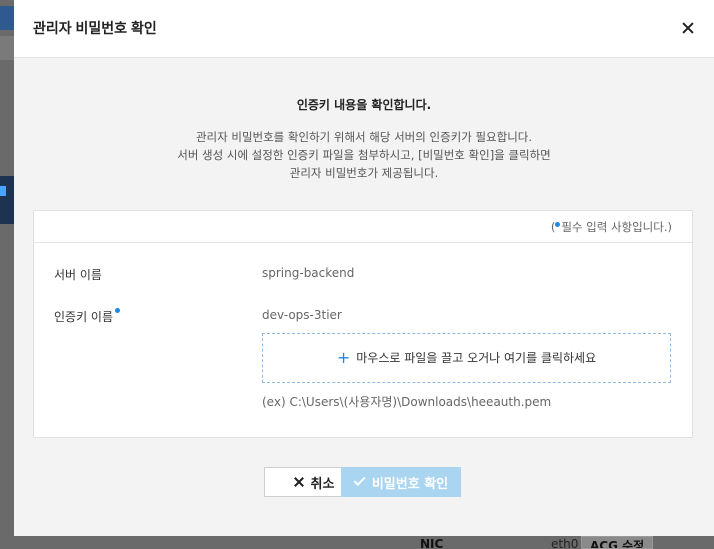 This screenshot has width=714, height=549. I want to click on dropzone-text: 마우스로 파일을 끌고 오거나 여기를 클릭하세요, so click(476, 358).